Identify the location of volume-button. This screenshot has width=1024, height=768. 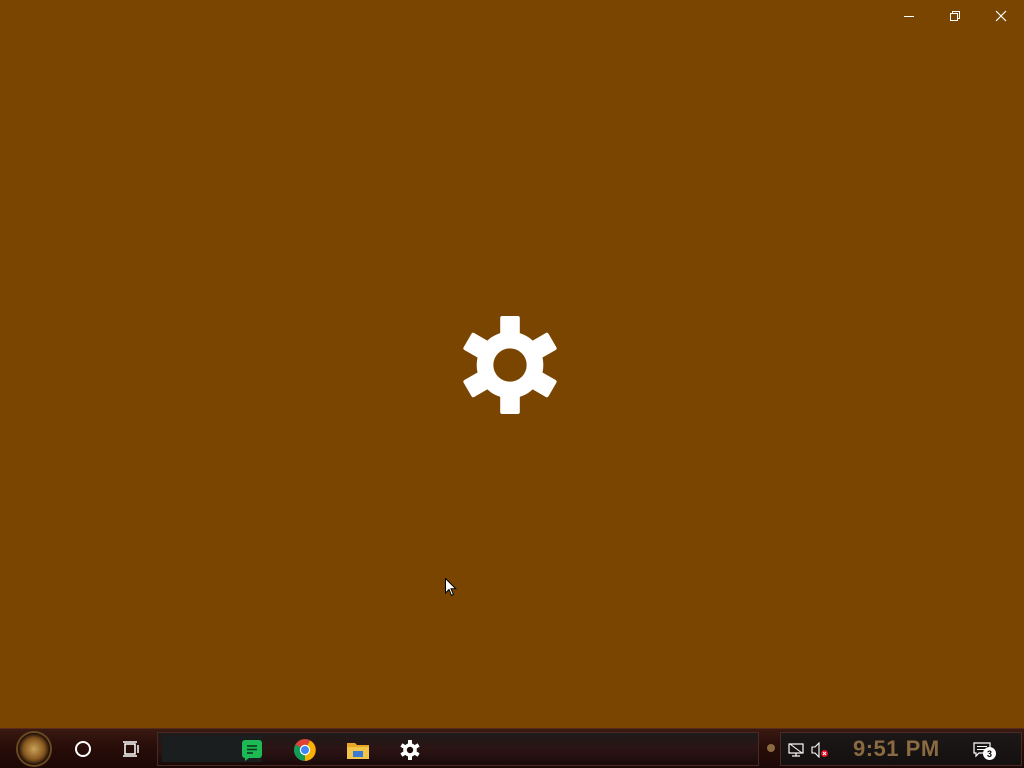
(820, 750).